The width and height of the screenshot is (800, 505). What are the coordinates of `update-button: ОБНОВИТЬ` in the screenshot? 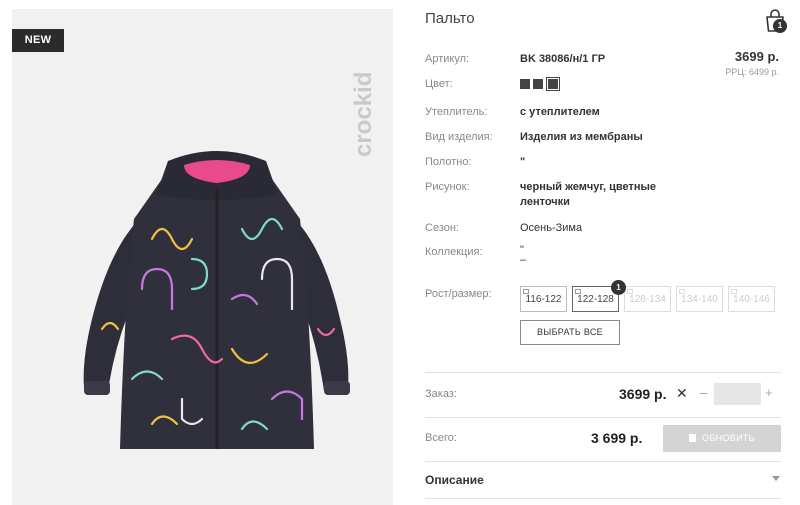 It's located at (722, 438).